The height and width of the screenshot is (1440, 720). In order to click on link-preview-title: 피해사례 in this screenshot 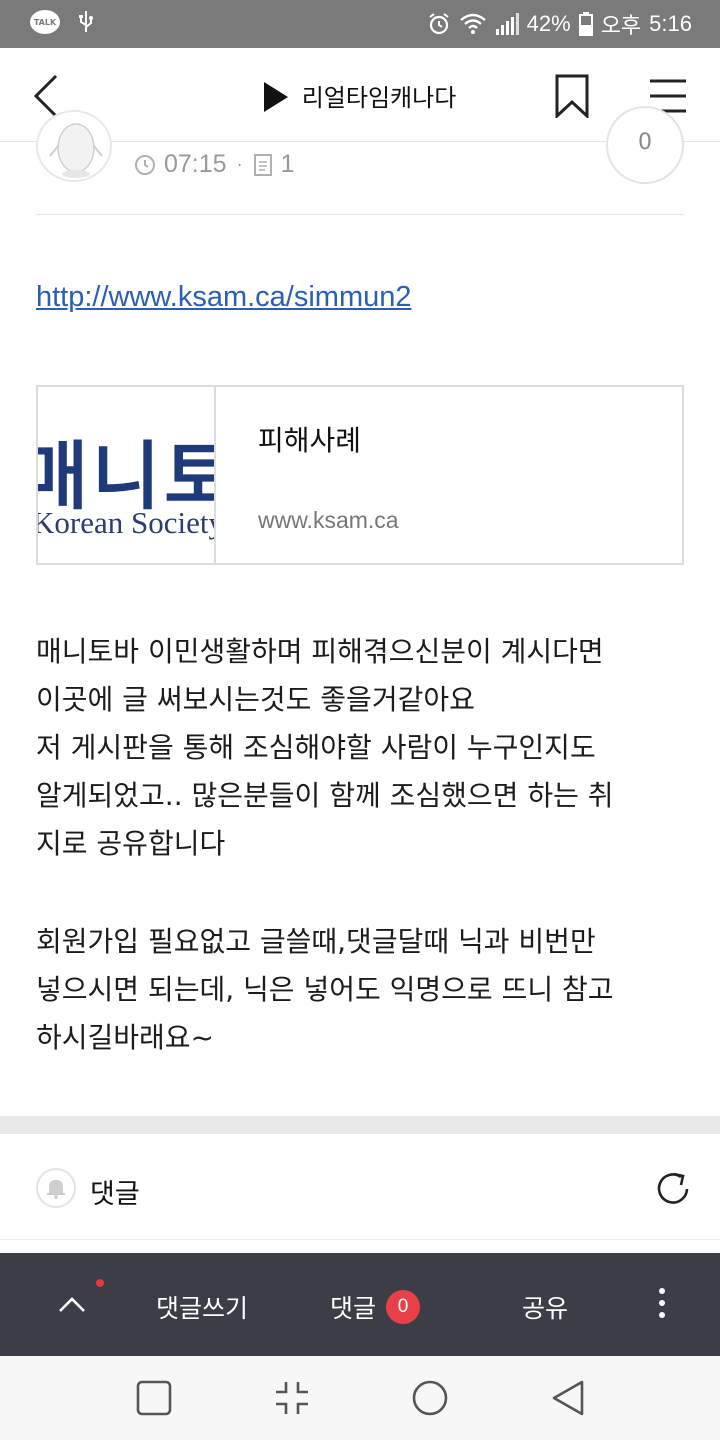, I will do `click(310, 440)`.